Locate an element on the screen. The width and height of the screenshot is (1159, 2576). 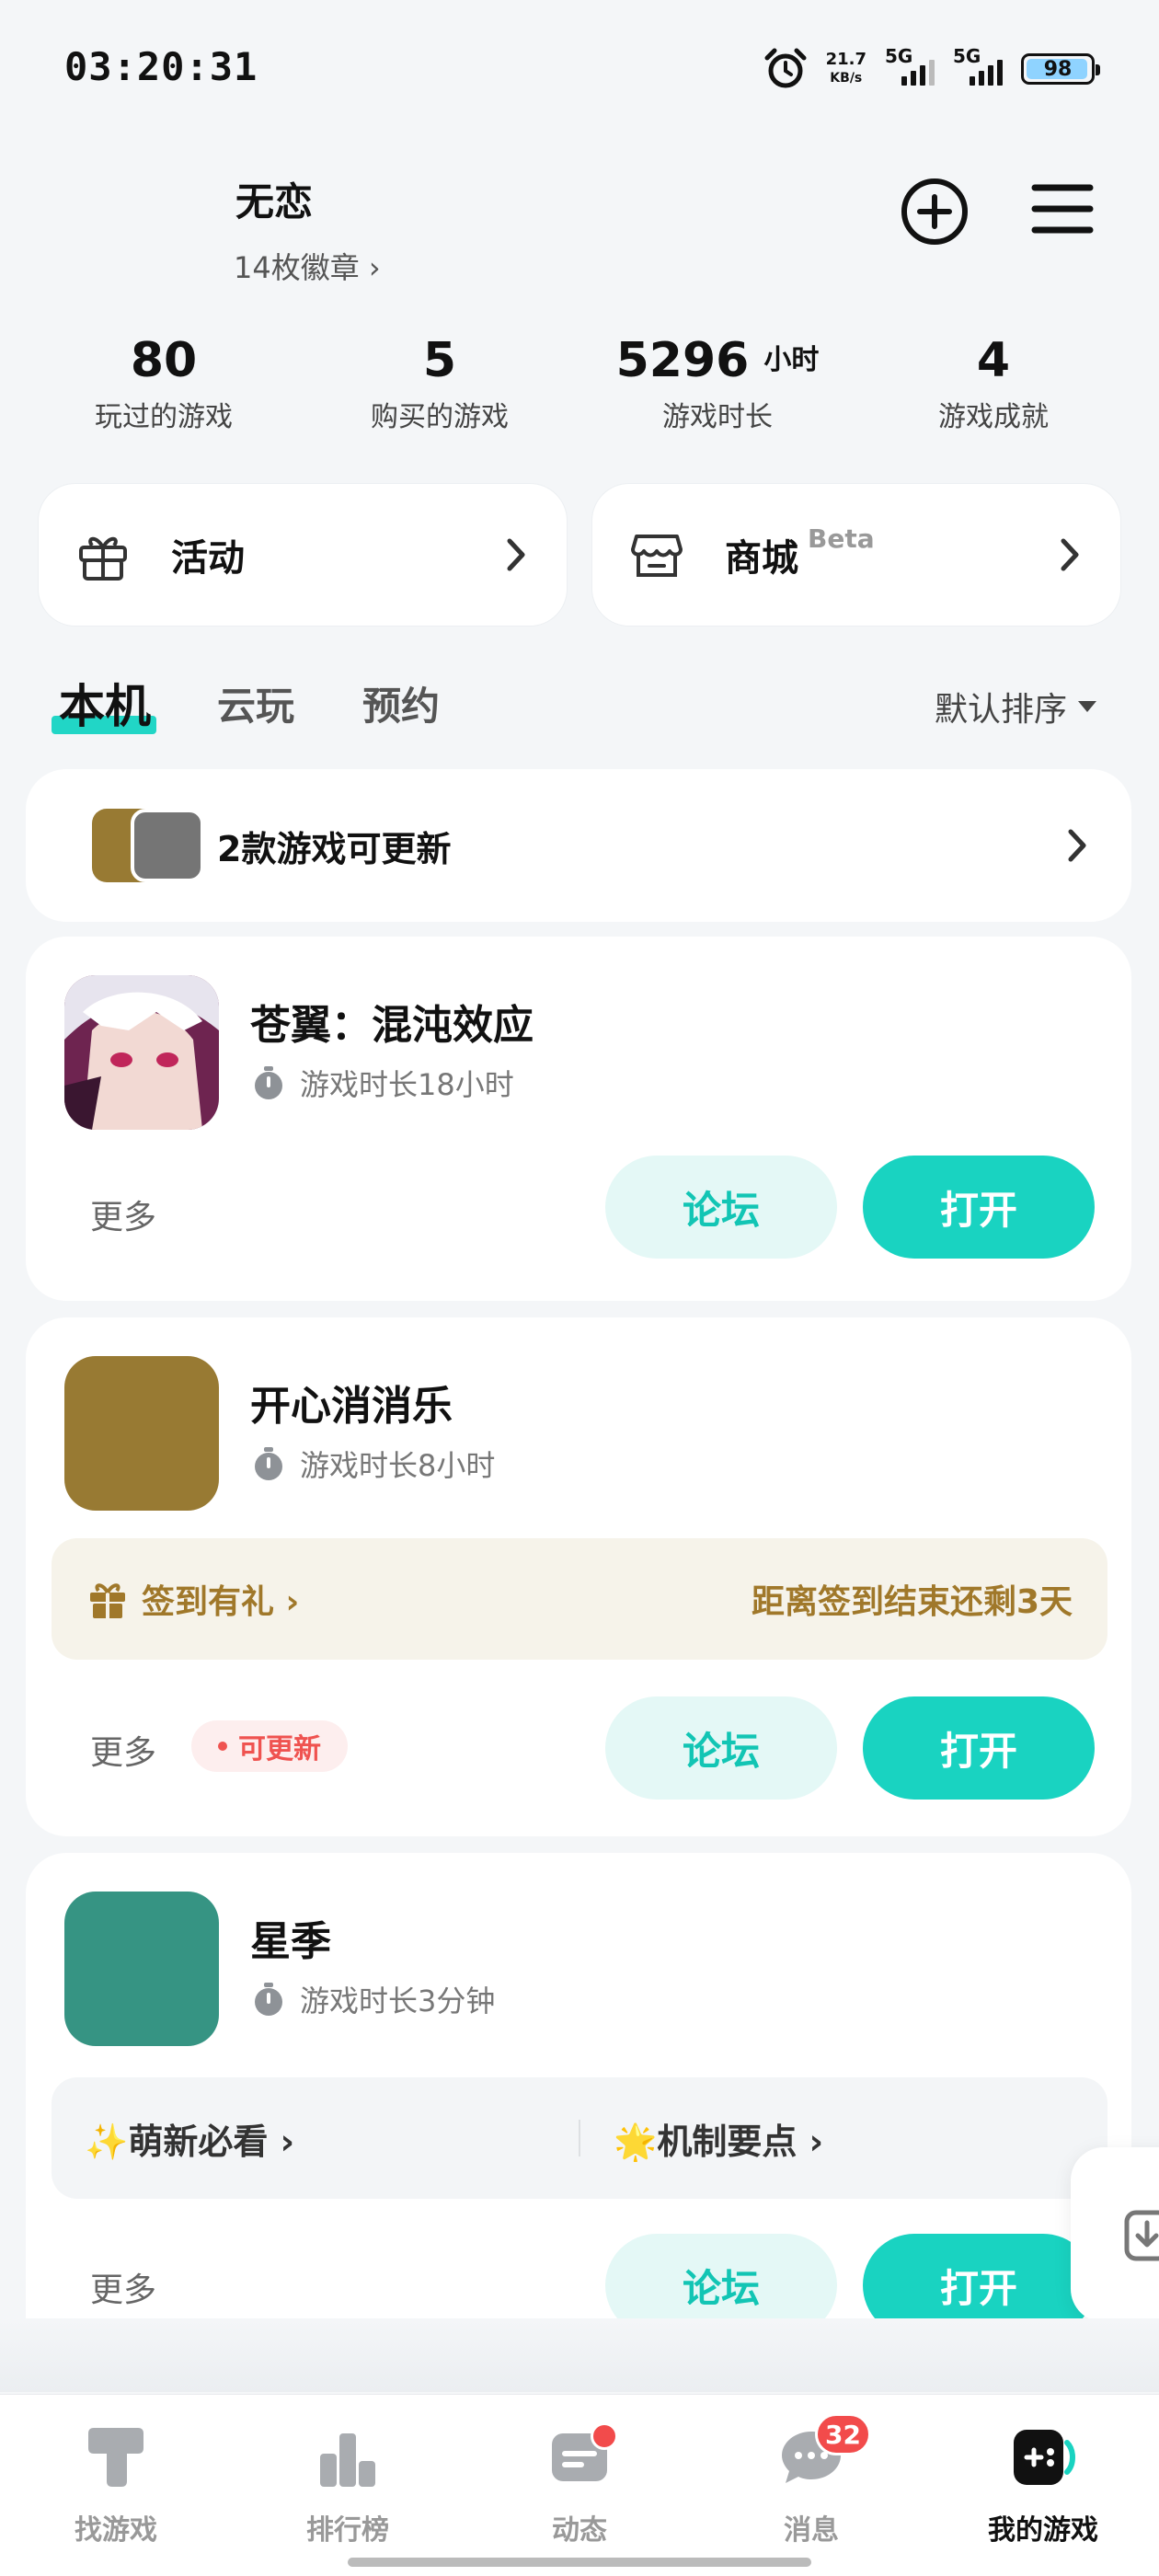
battery-icon: 98 is located at coordinates (1060, 69).